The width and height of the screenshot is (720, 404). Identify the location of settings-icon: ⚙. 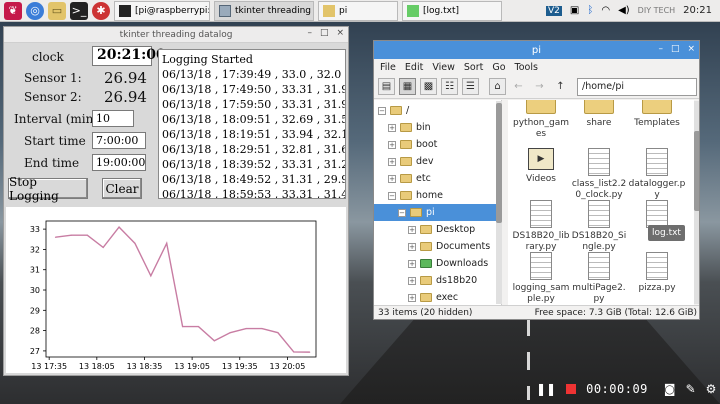
(711, 389).